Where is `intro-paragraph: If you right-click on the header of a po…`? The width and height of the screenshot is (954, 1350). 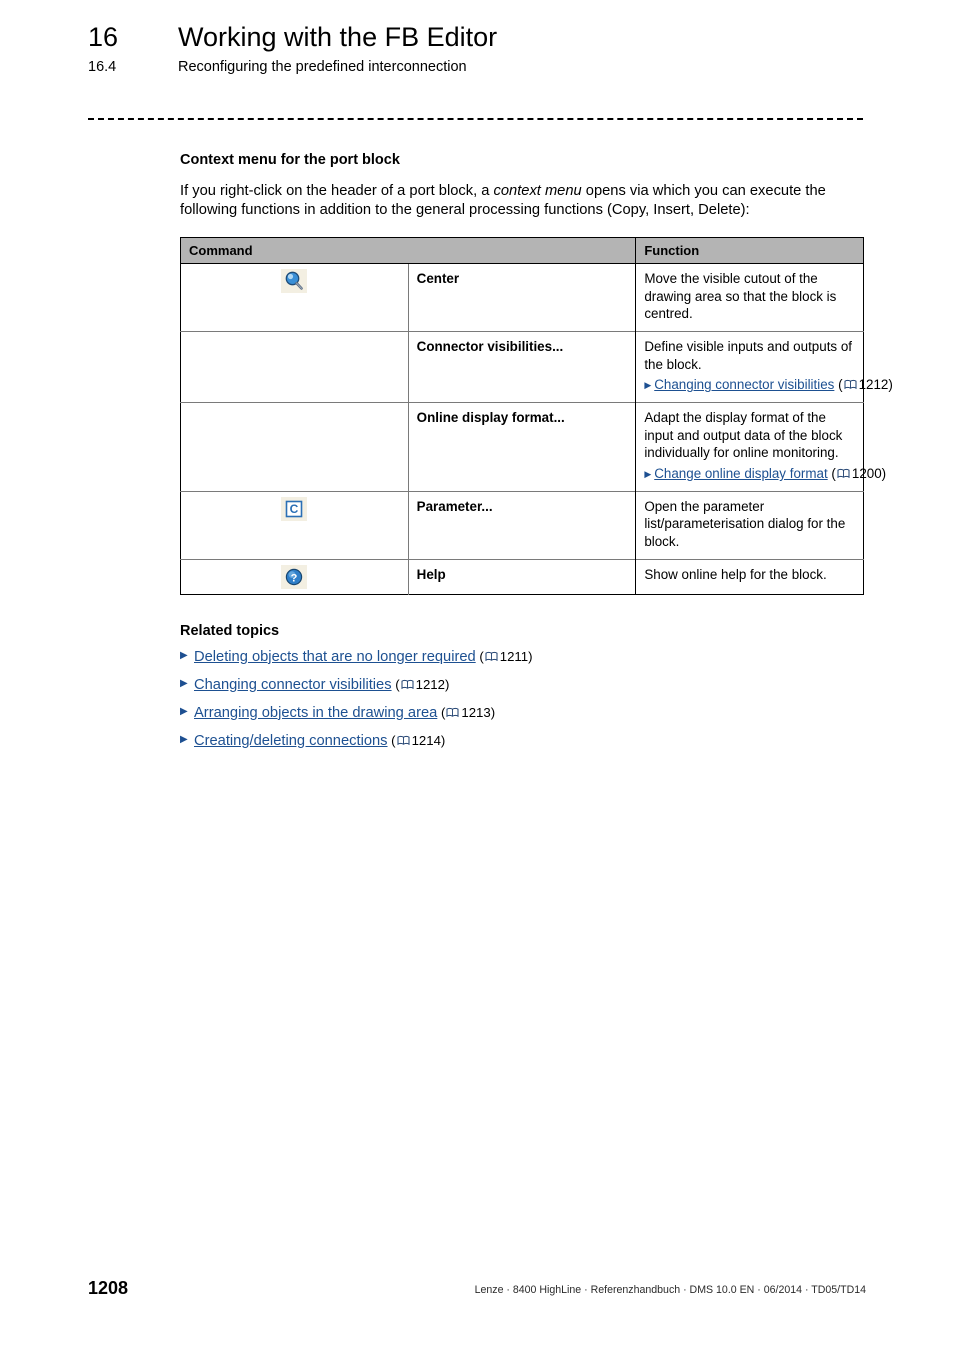
intro-paragraph: If you right-click on the header of a po… is located at coordinates (522, 201).